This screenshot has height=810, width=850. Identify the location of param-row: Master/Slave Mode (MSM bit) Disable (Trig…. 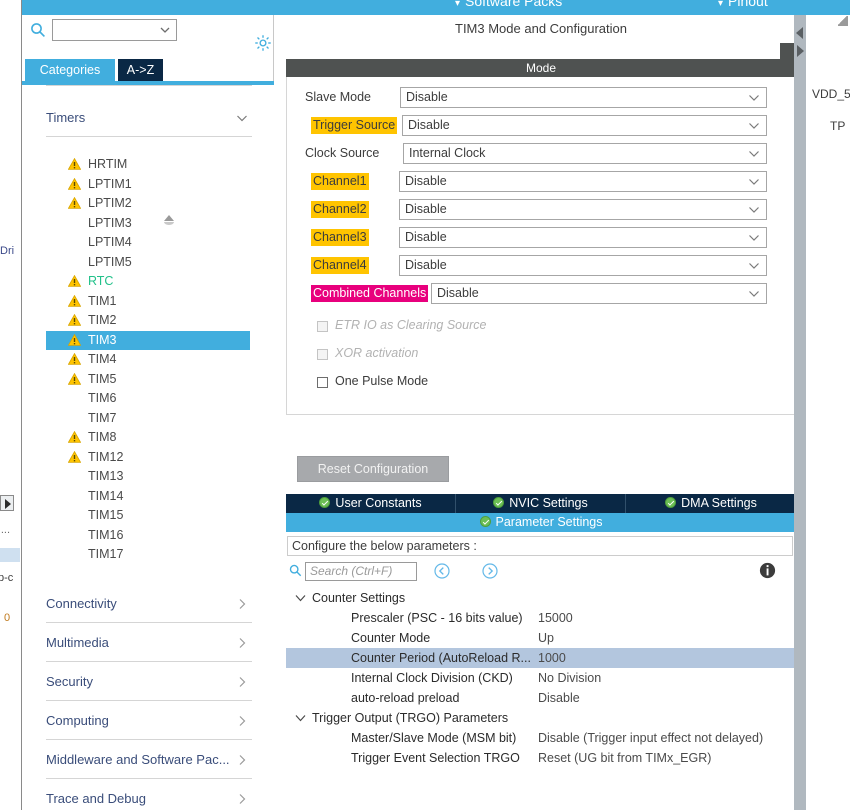
(541, 738).